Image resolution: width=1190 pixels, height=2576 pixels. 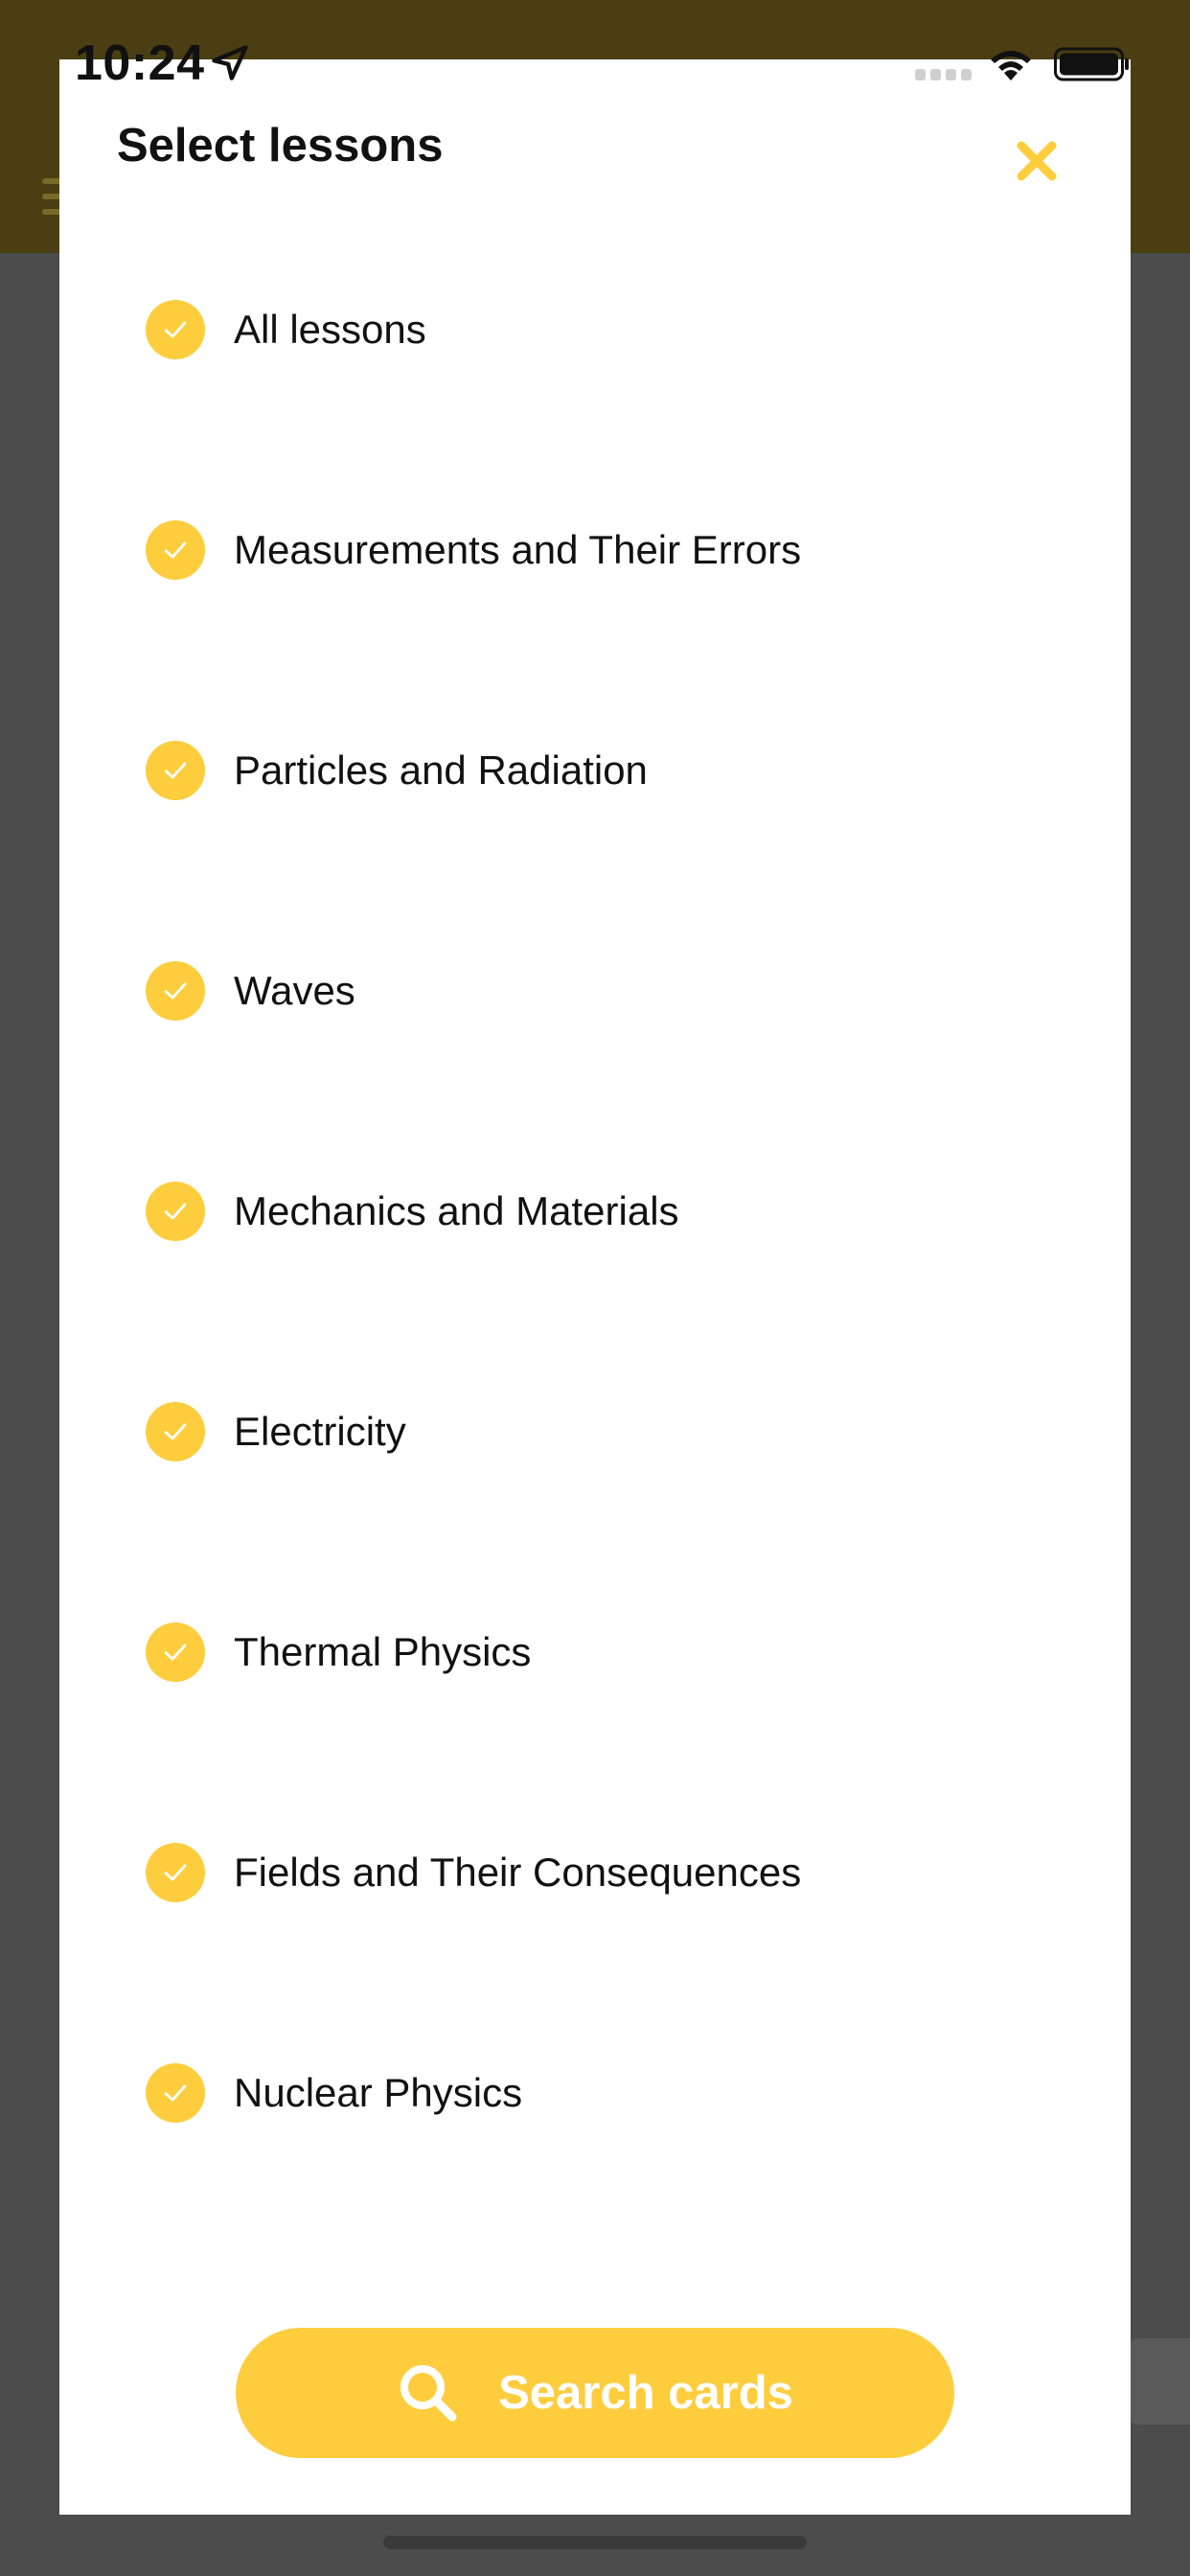 What do you see at coordinates (596, 329) in the screenshot?
I see `lesson-item-all-lessons: All lessons` at bounding box center [596, 329].